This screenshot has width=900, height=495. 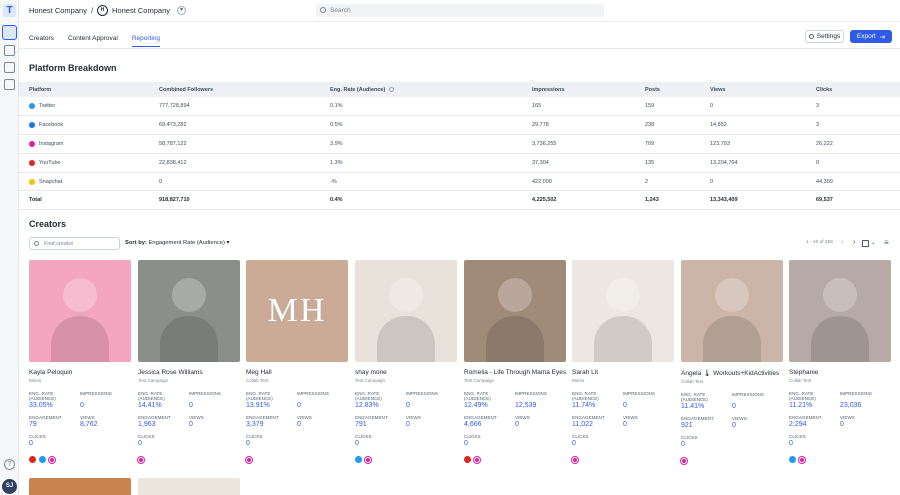 I want to click on messages-nav-icon, so click(x=9, y=50).